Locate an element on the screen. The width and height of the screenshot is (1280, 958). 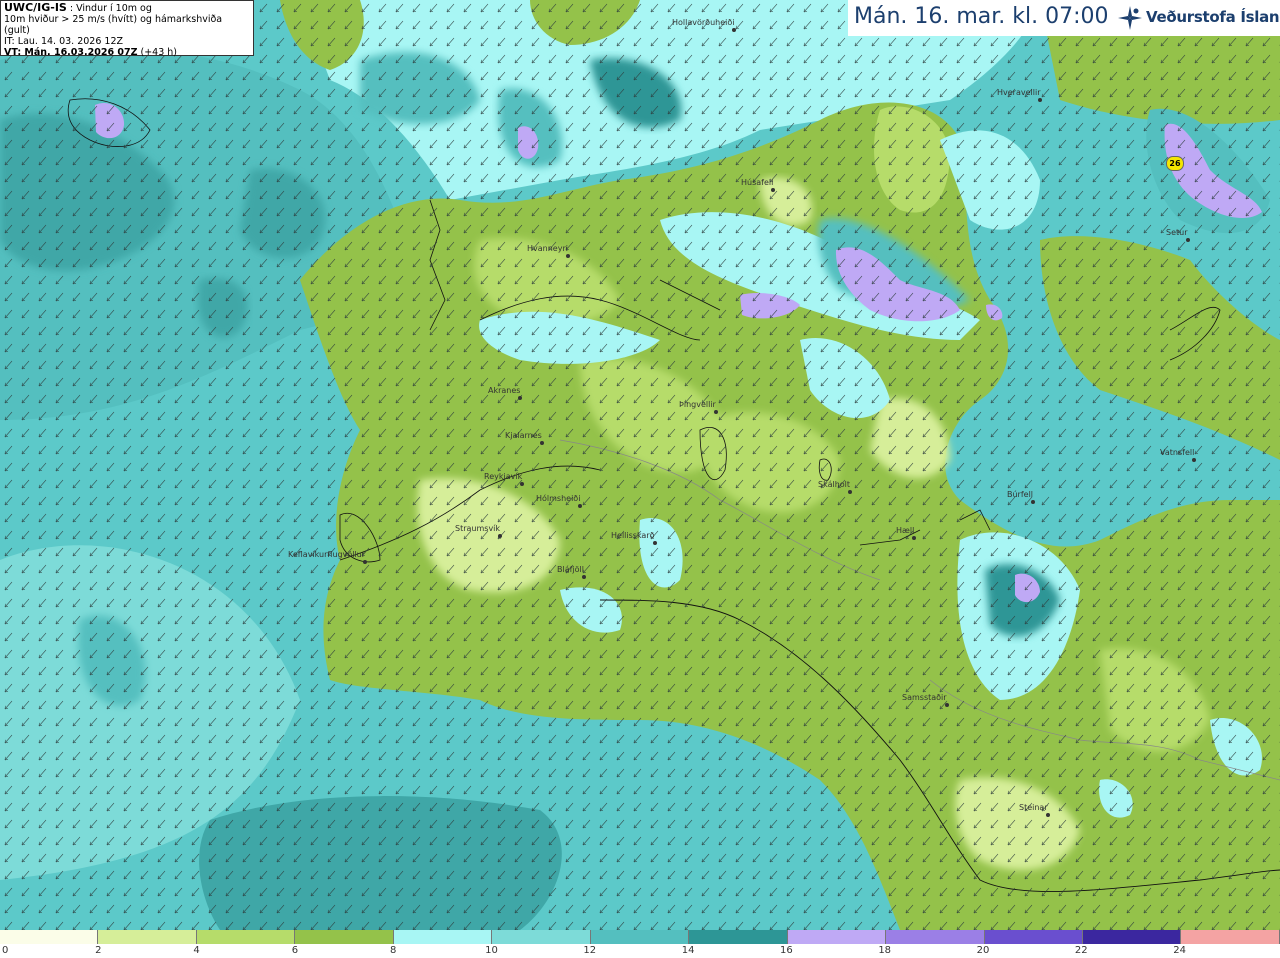
valid-time-line: VT: Mán. 16.03.2026 07Z (+43 h) is located at coordinates (127, 52).